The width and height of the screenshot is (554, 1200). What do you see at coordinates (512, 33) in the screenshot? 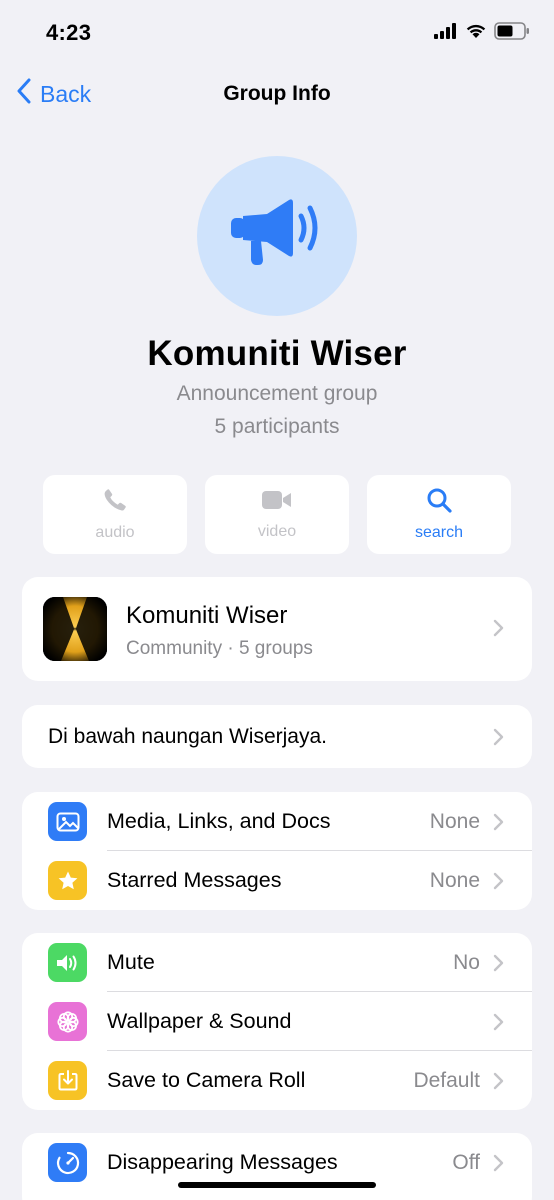
I see `battery-icon` at bounding box center [512, 33].